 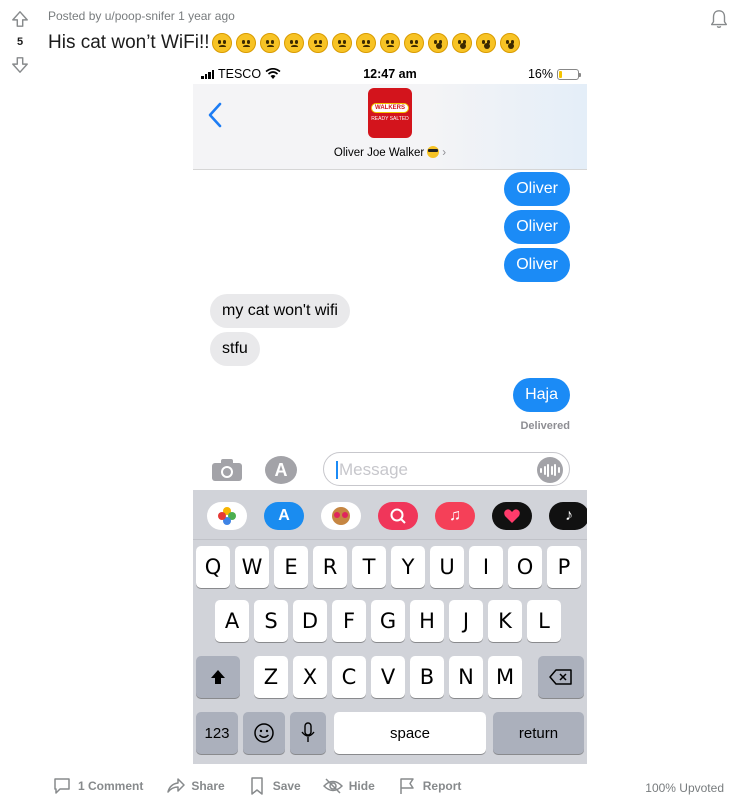 What do you see at coordinates (568, 516) in the screenshot?
I see `tiktok-icon: ♪` at bounding box center [568, 516].